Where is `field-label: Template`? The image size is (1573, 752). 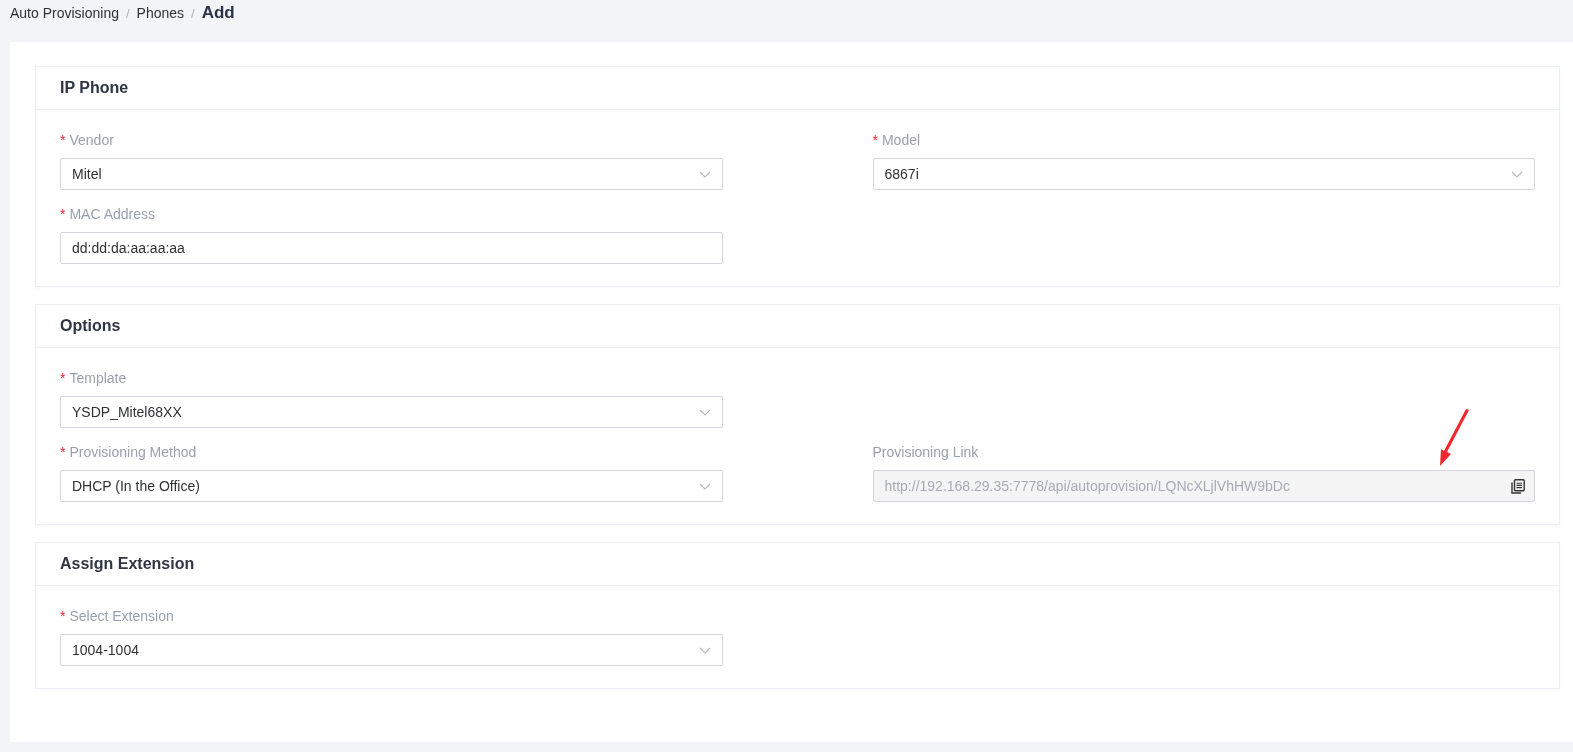
field-label: Template is located at coordinates (98, 378).